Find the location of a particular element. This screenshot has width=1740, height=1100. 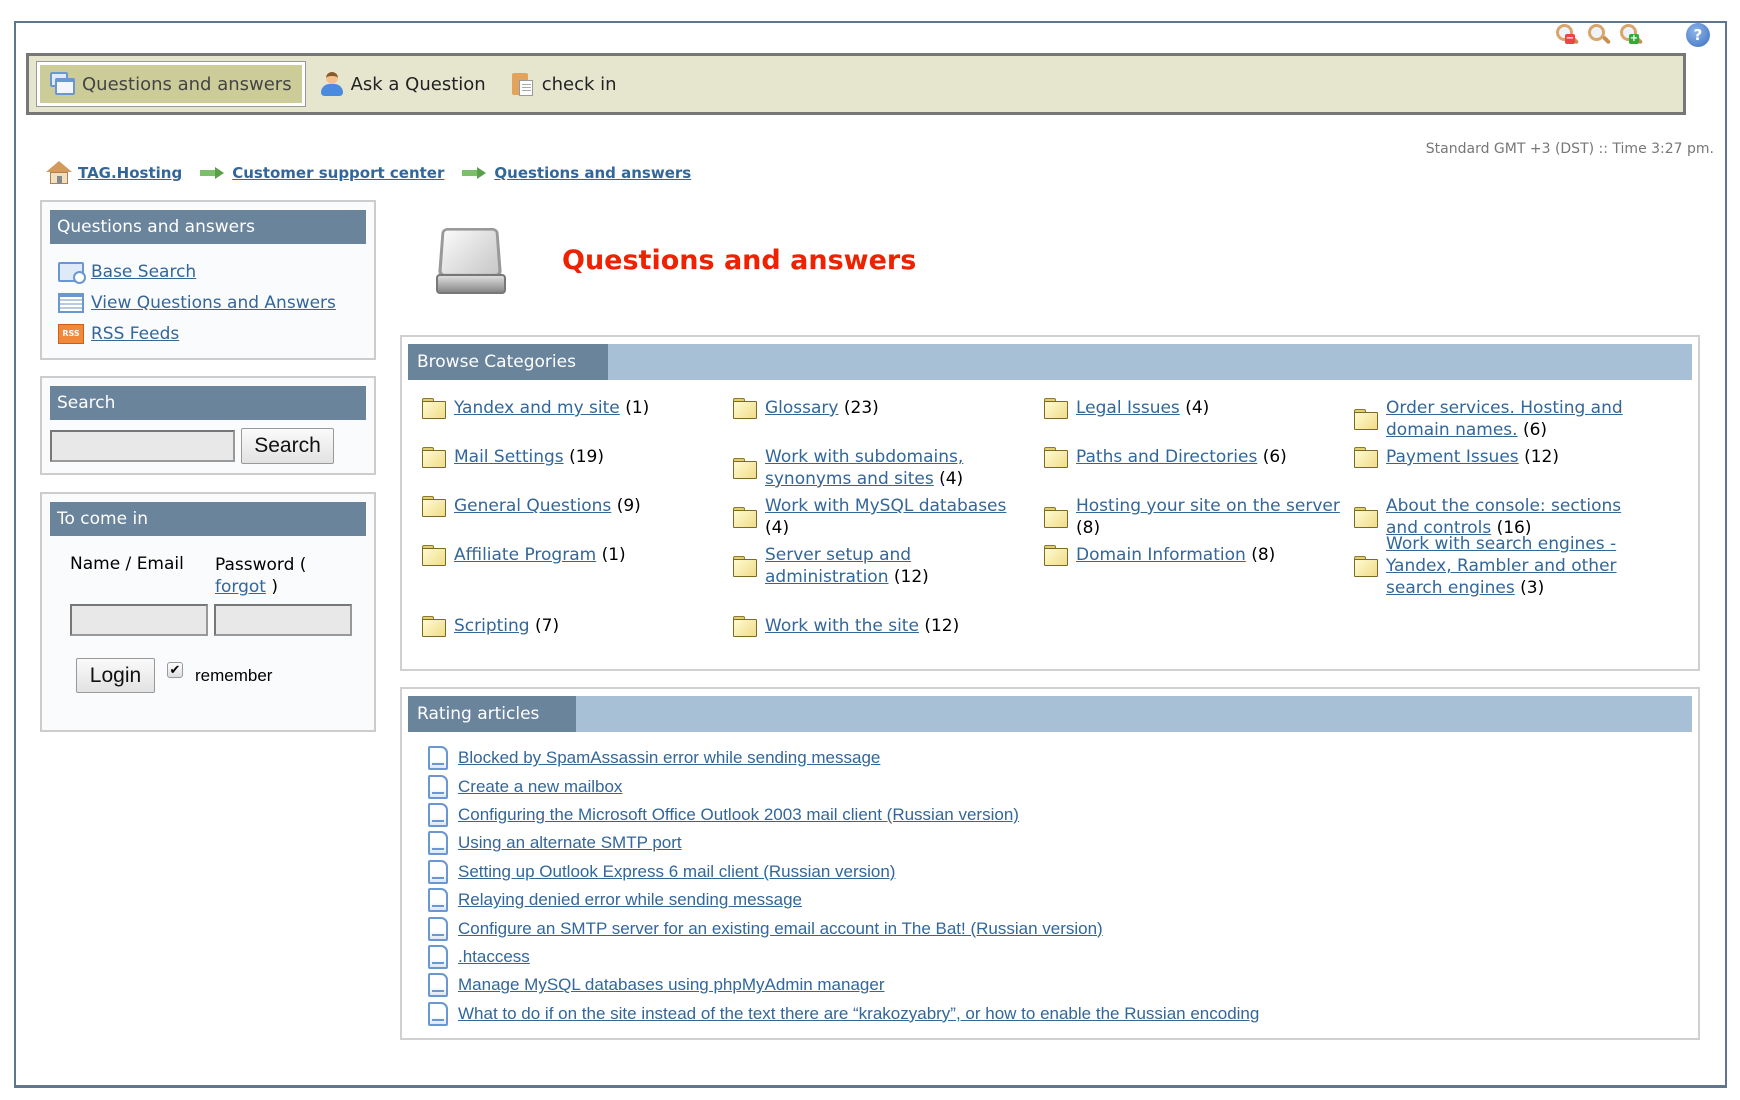

remember-label: remember is located at coordinates (234, 675).